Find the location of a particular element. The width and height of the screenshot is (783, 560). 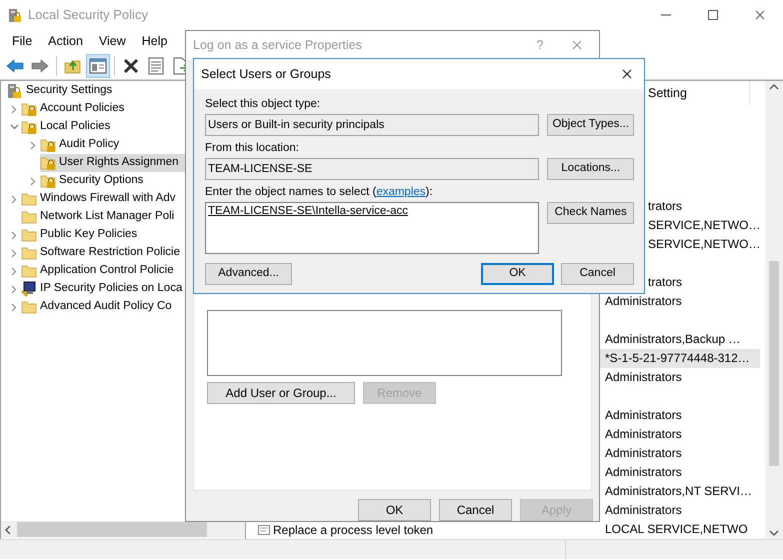

menu-item: File is located at coordinates (22, 41).